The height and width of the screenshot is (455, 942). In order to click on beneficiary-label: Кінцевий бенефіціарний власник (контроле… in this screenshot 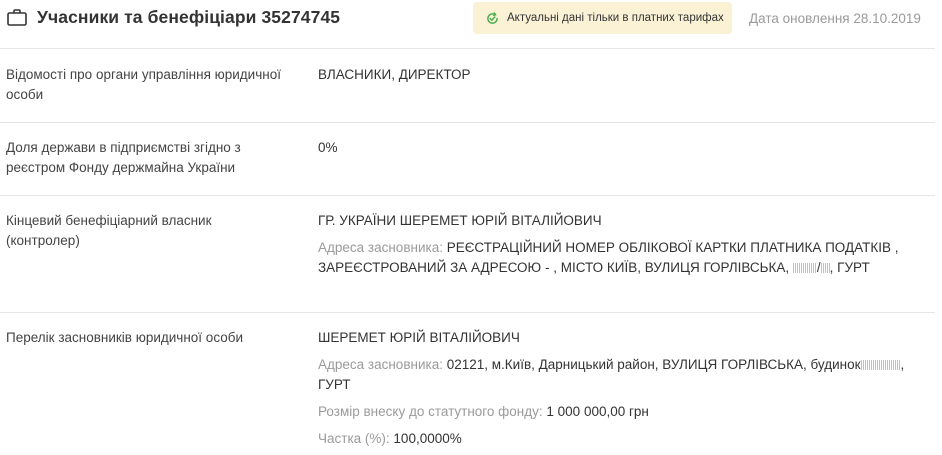, I will do `click(109, 230)`.